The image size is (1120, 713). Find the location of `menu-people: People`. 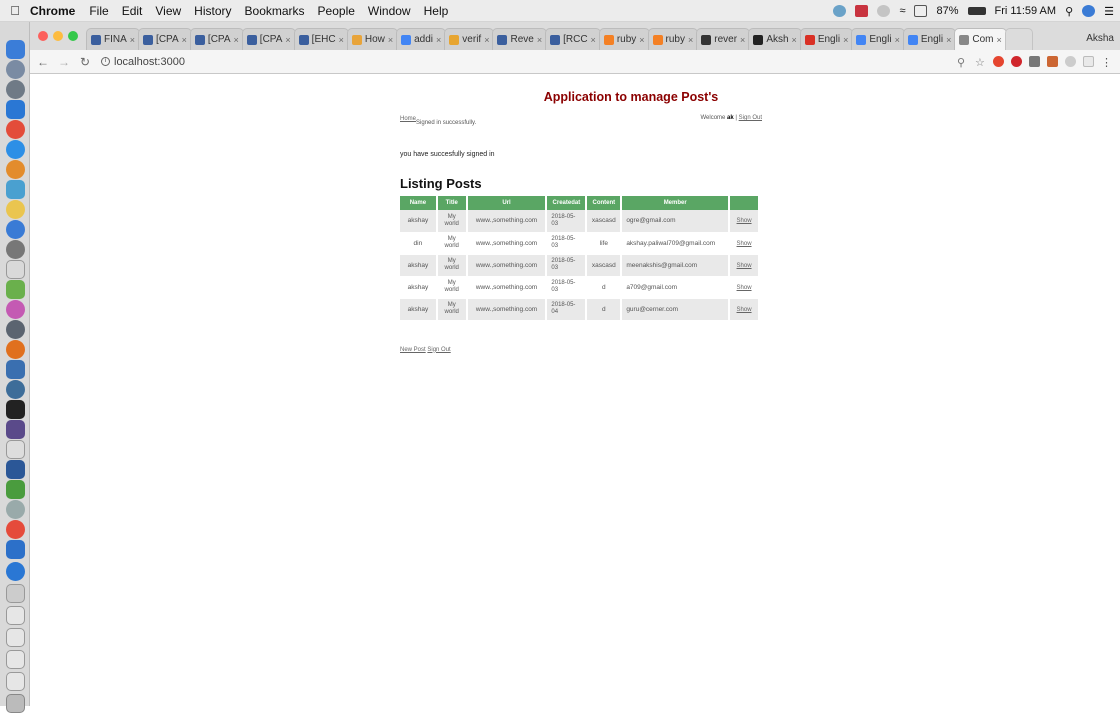

menu-people: People is located at coordinates (336, 11).